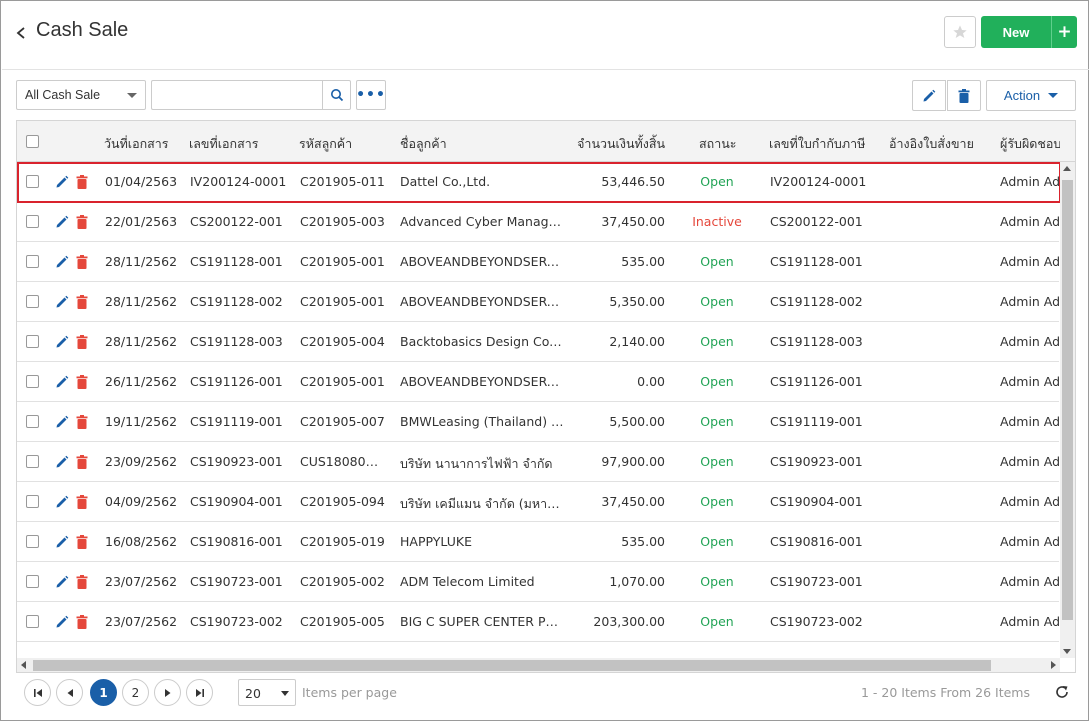 This screenshot has width=1089, height=721. What do you see at coordinates (141, 144) in the screenshot?
I see `column-header-date: วันที่เอกสาร` at bounding box center [141, 144].